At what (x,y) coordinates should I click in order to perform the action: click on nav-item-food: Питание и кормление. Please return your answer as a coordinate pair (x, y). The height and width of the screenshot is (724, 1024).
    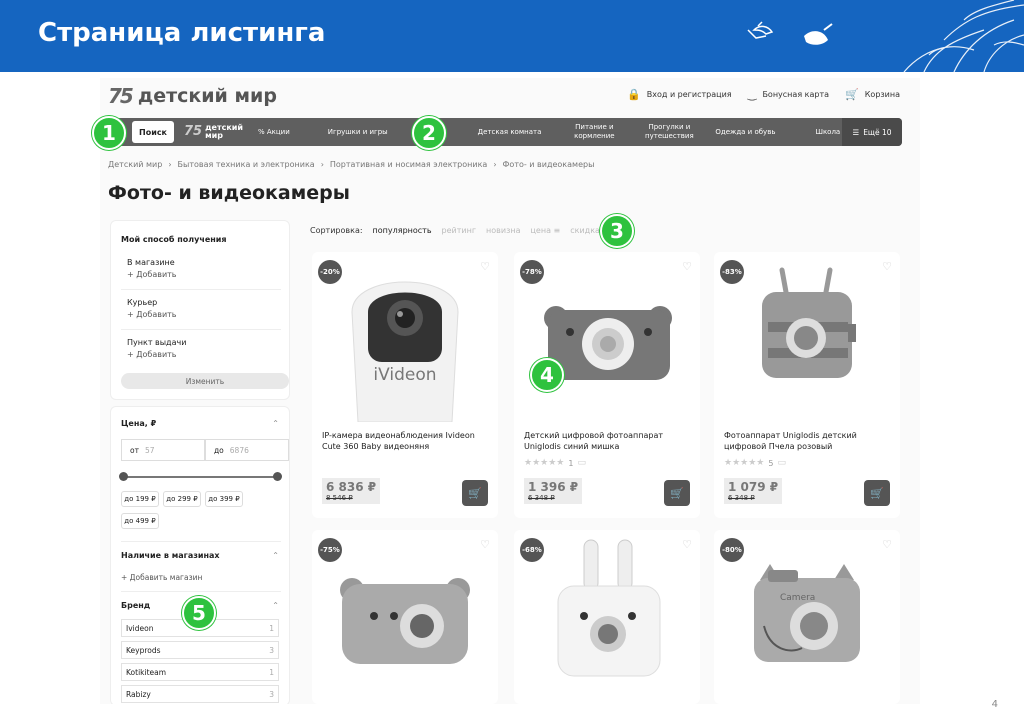
    Looking at the image, I should click on (594, 132).